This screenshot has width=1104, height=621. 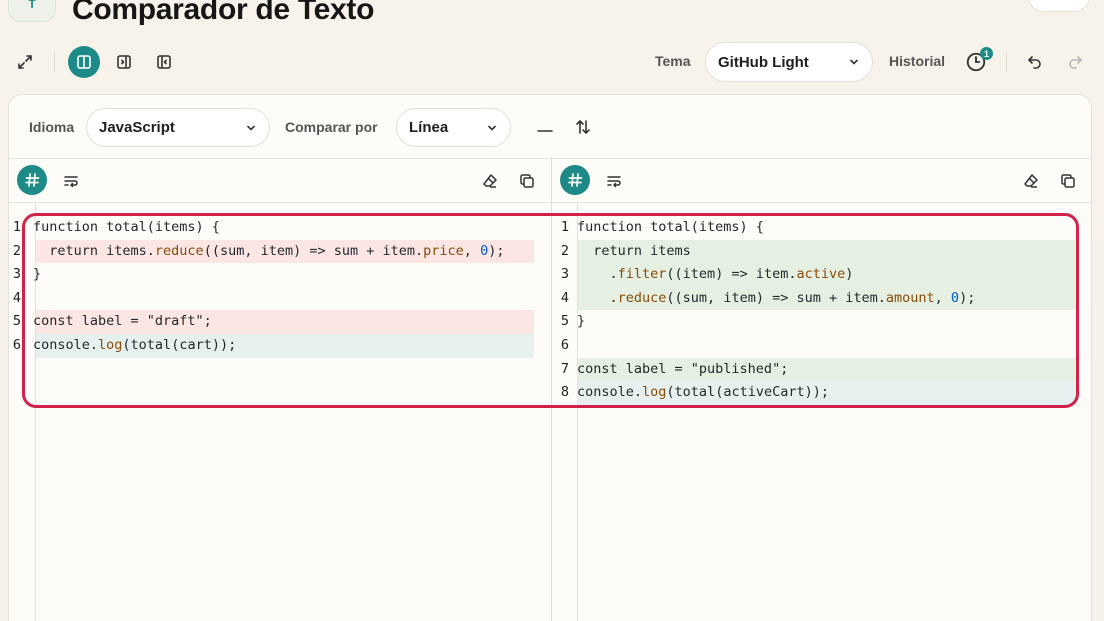 I want to click on code-token: ), so click(x=849, y=274).